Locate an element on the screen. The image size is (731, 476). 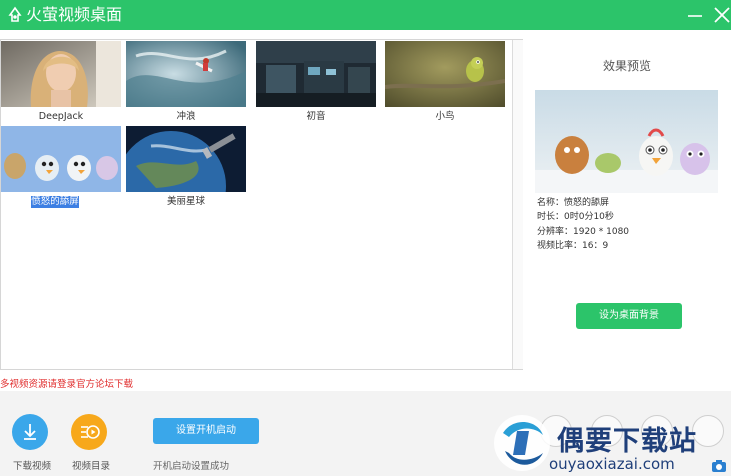
video-thumb-planet: 美丽星球 is located at coordinates (186, 166).